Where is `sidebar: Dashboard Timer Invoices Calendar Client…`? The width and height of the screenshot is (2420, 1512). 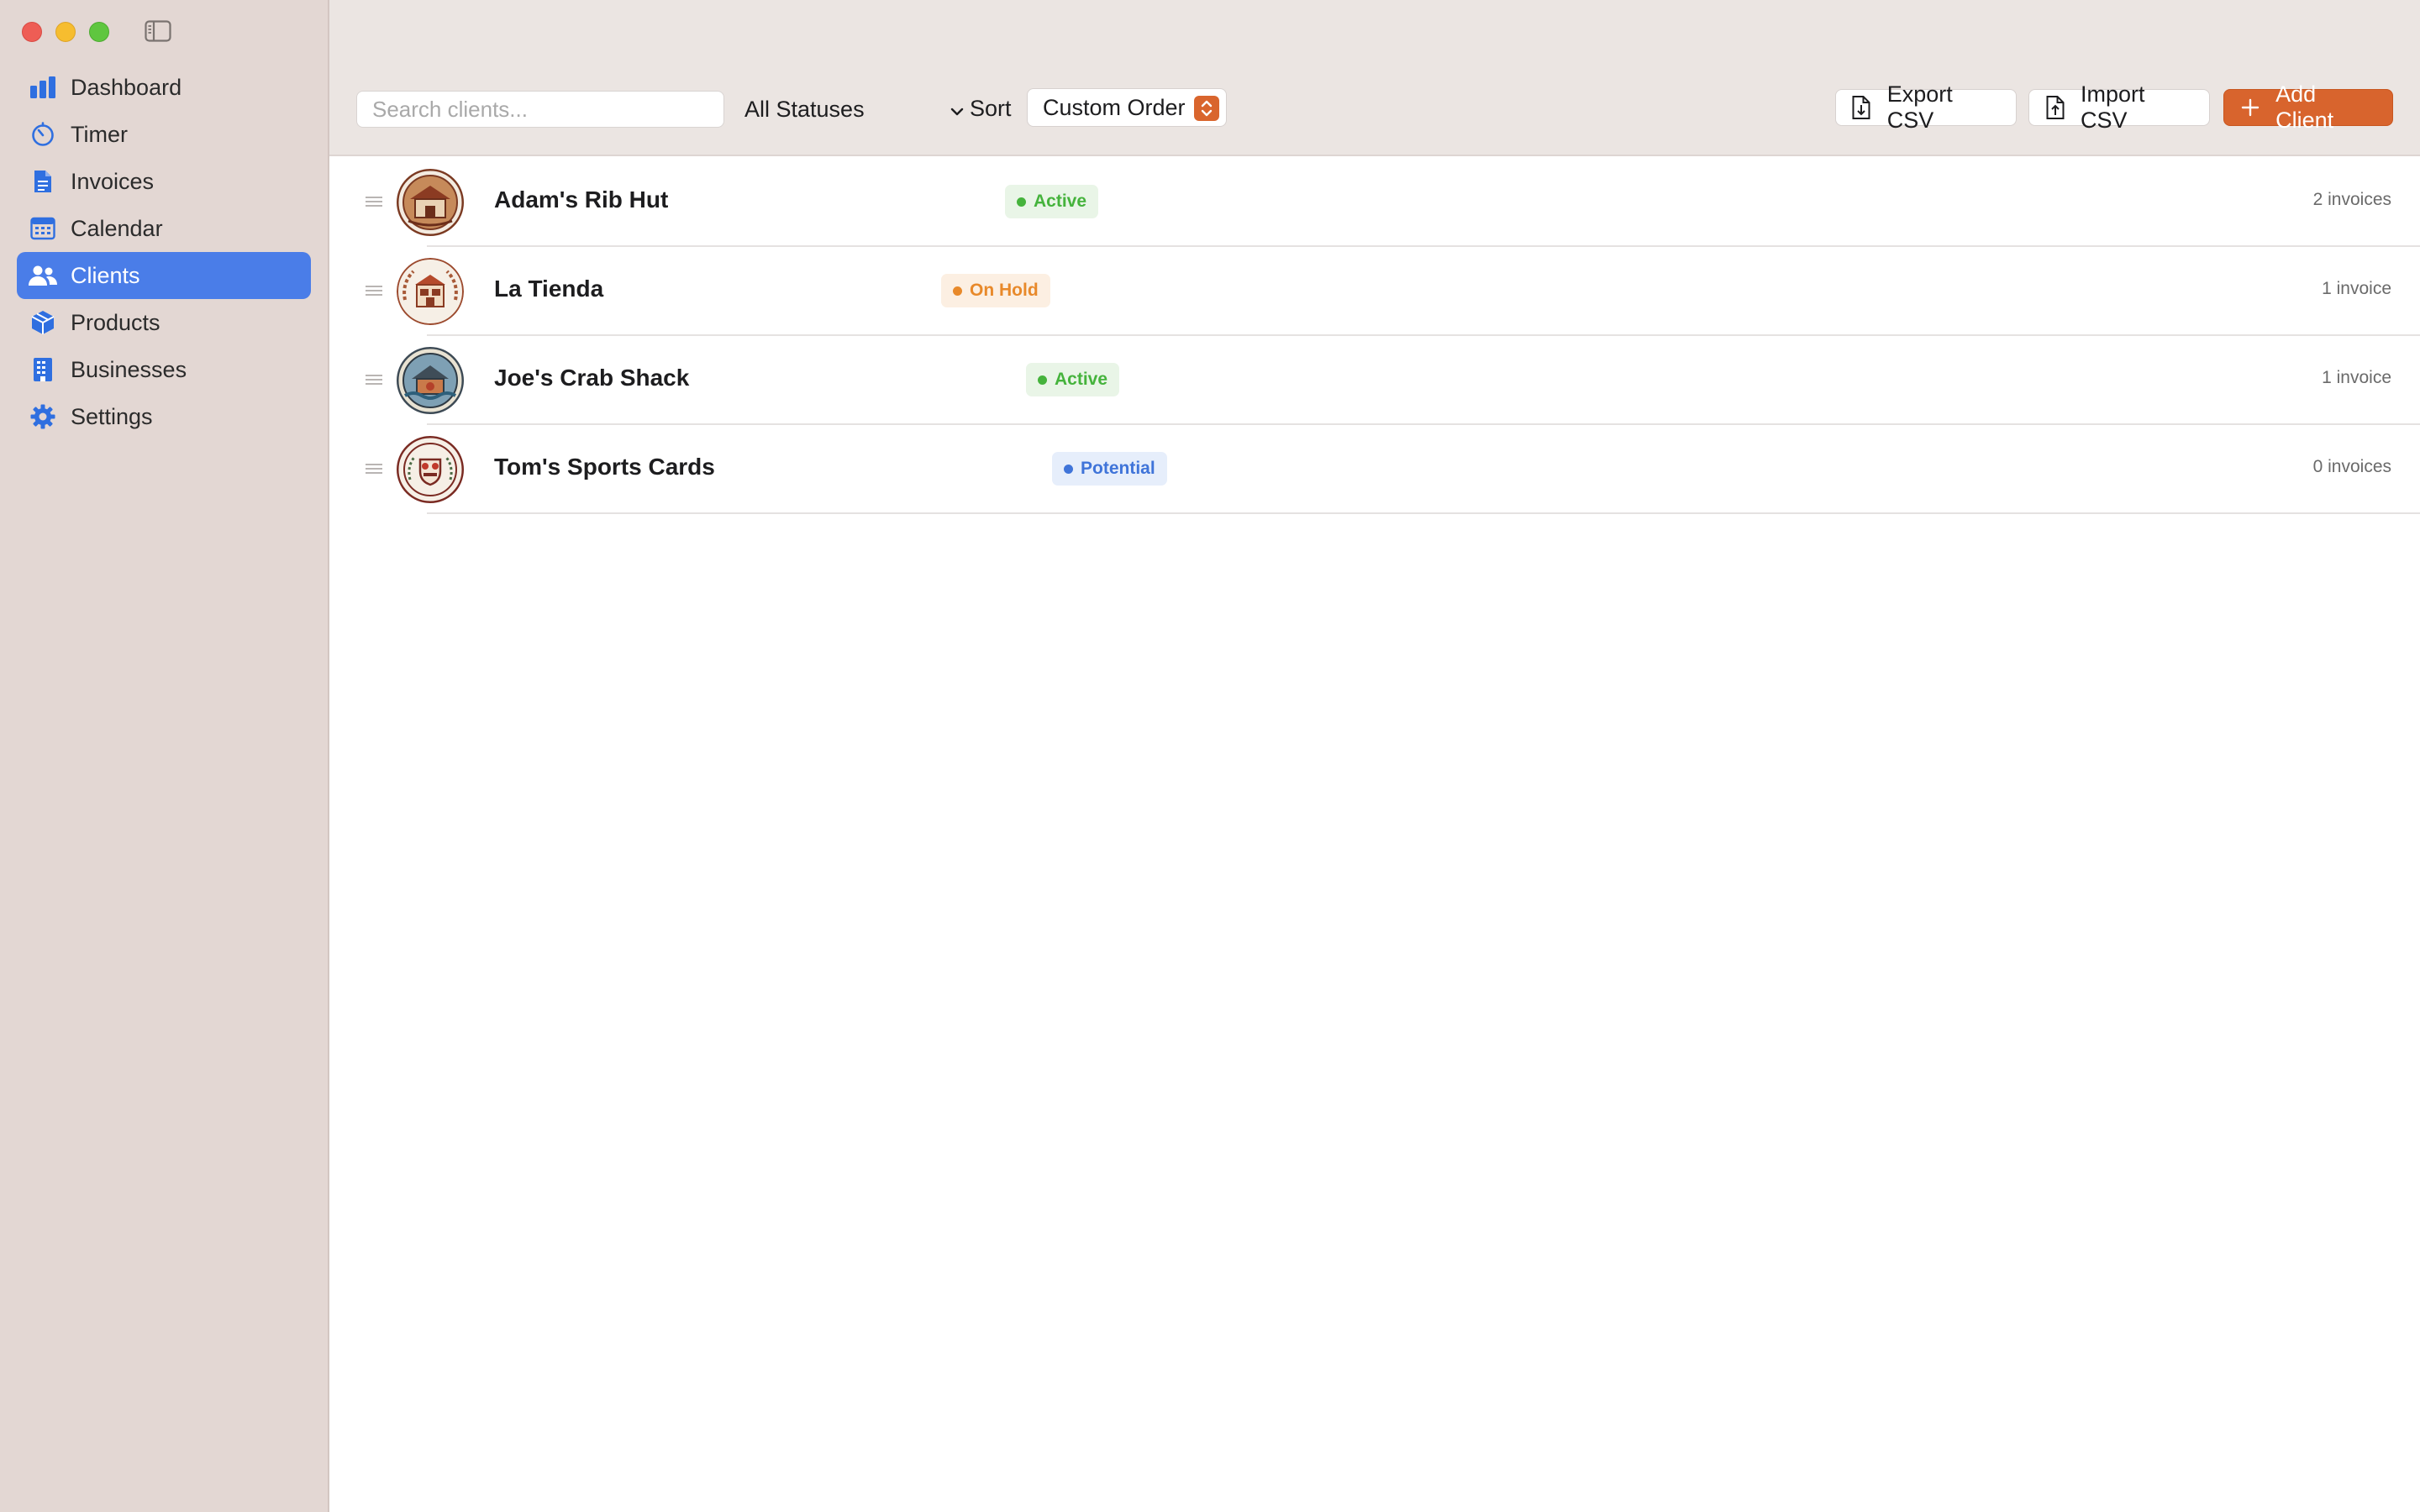 sidebar: Dashboard Timer Invoices Calendar Client… is located at coordinates (165, 756).